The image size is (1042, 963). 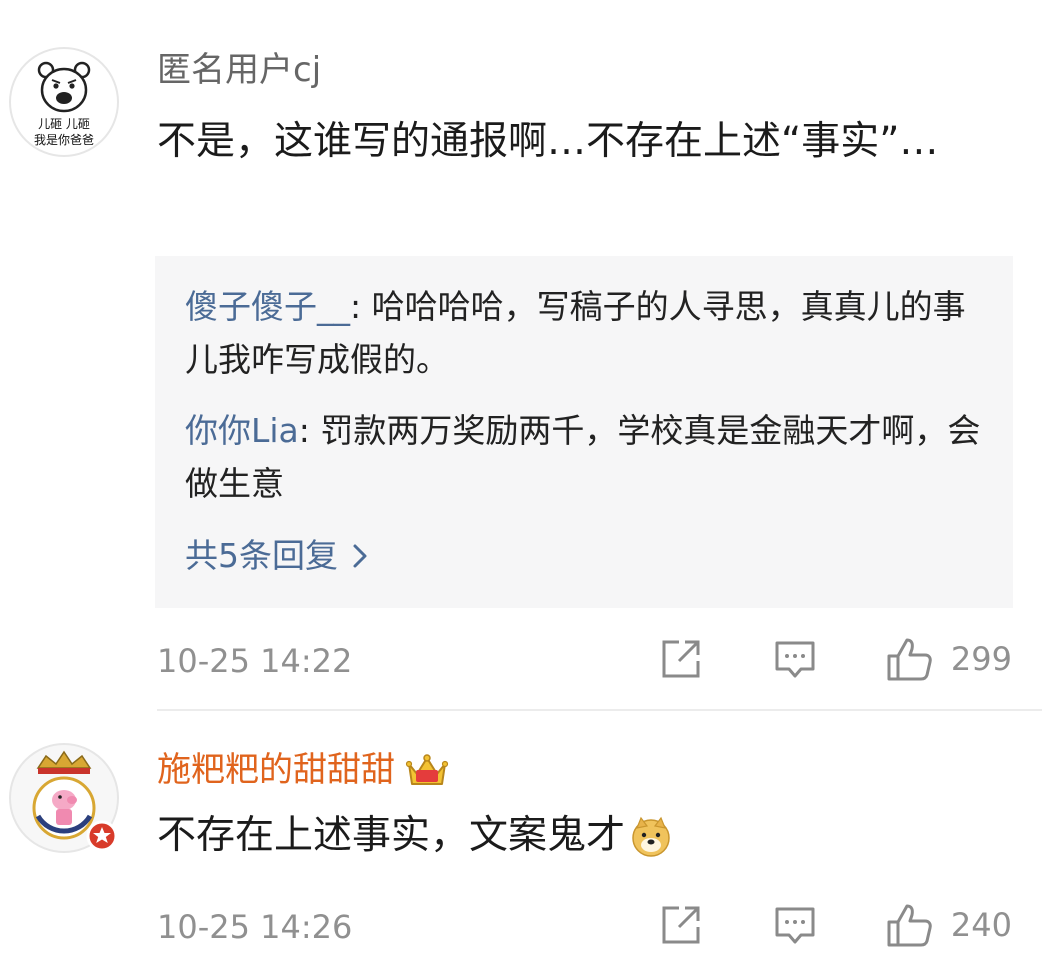 I want to click on reply-item: 傻子傻子__: 哈哈哈哈，写稿子的人寻思，真真儿的事儿我咋写成假的。, so click(x=575, y=333).